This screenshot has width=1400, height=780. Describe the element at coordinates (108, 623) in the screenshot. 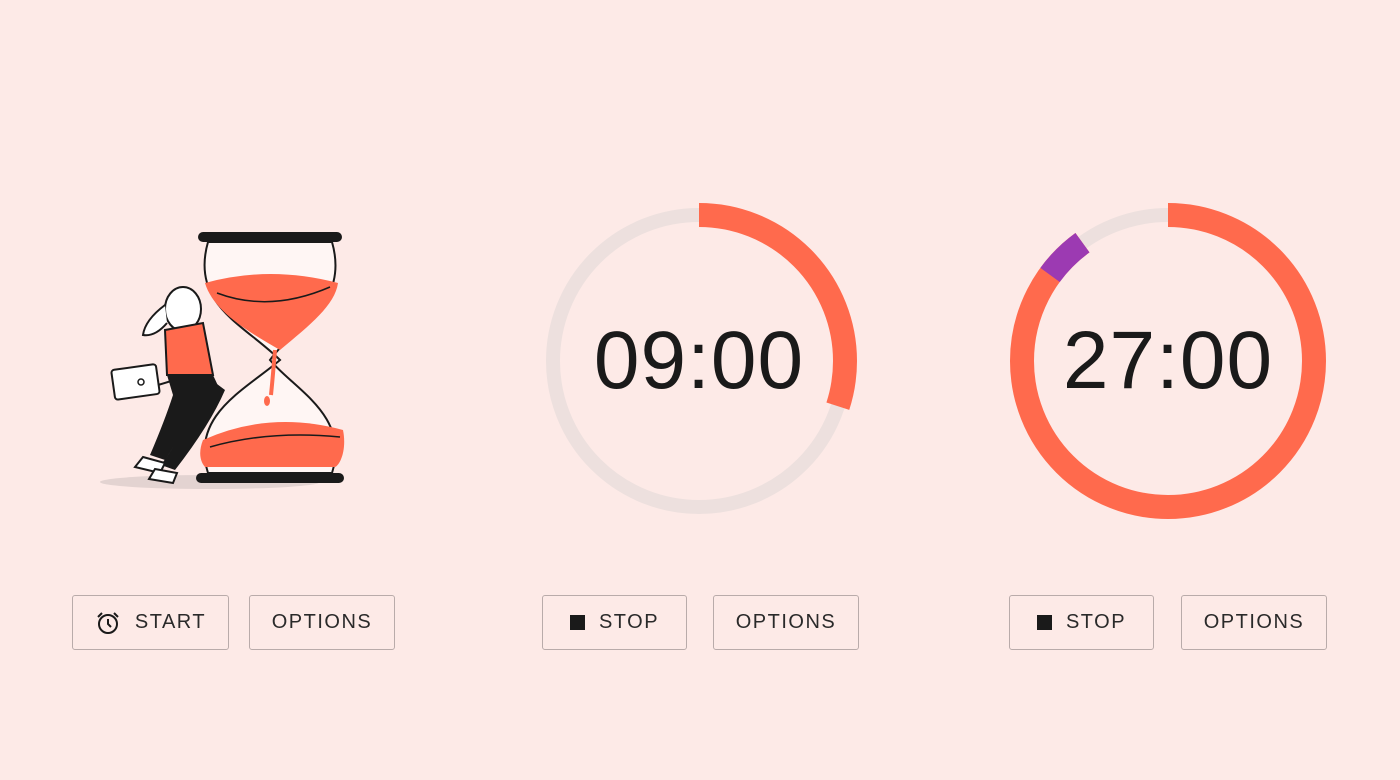

I see `alarm-clock-icon` at that location.